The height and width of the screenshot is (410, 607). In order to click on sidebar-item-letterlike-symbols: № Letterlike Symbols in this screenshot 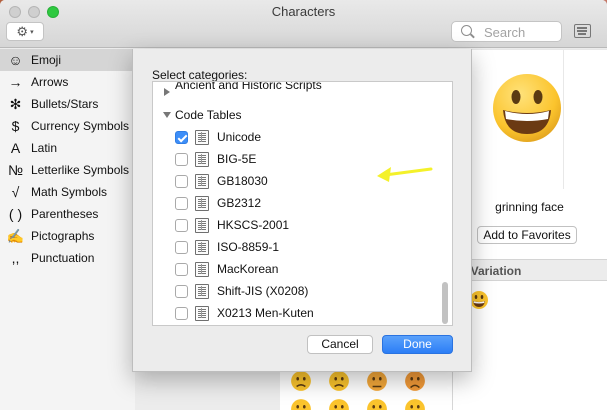, I will do `click(67, 170)`.